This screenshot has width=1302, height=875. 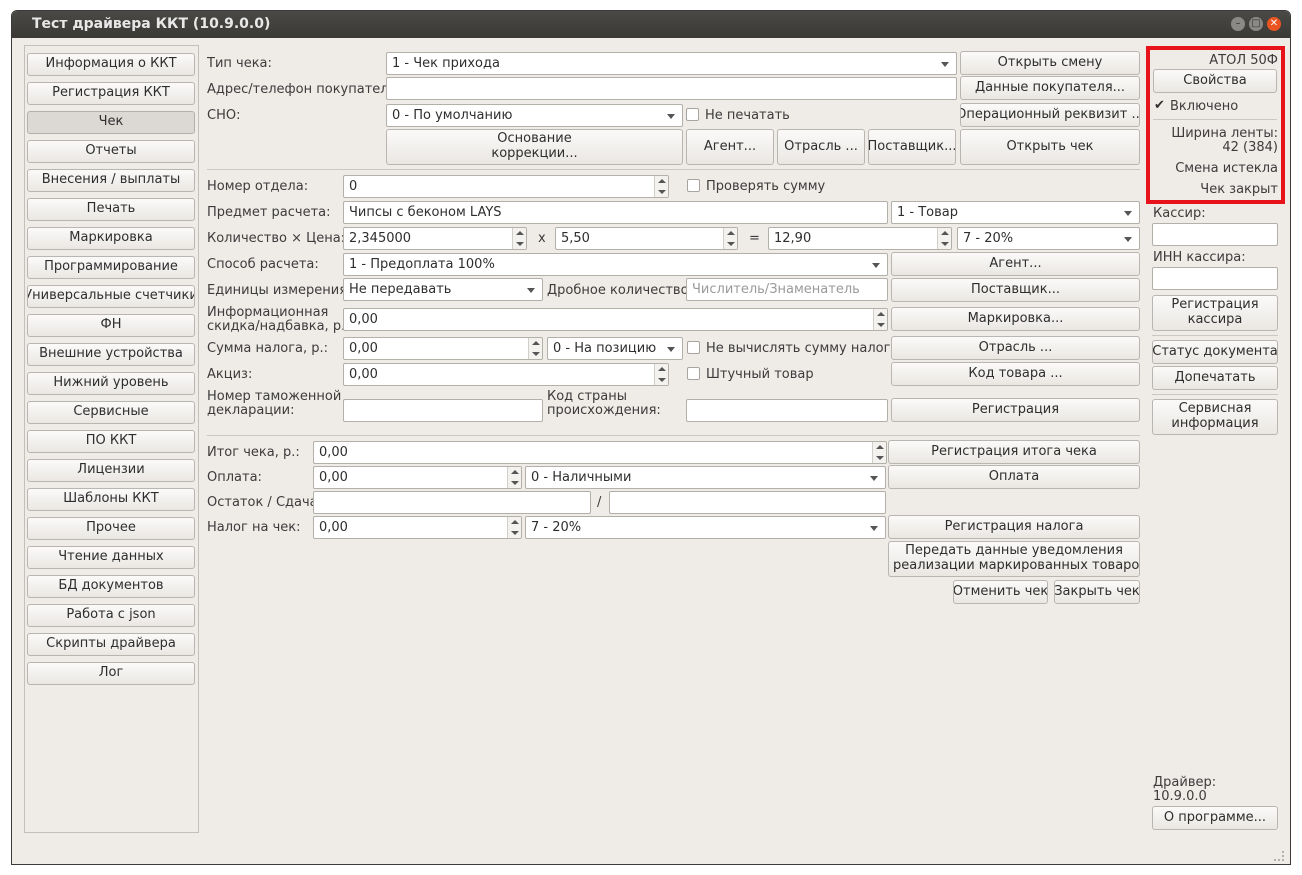 I want to click on separator, so click(x=1215, y=335).